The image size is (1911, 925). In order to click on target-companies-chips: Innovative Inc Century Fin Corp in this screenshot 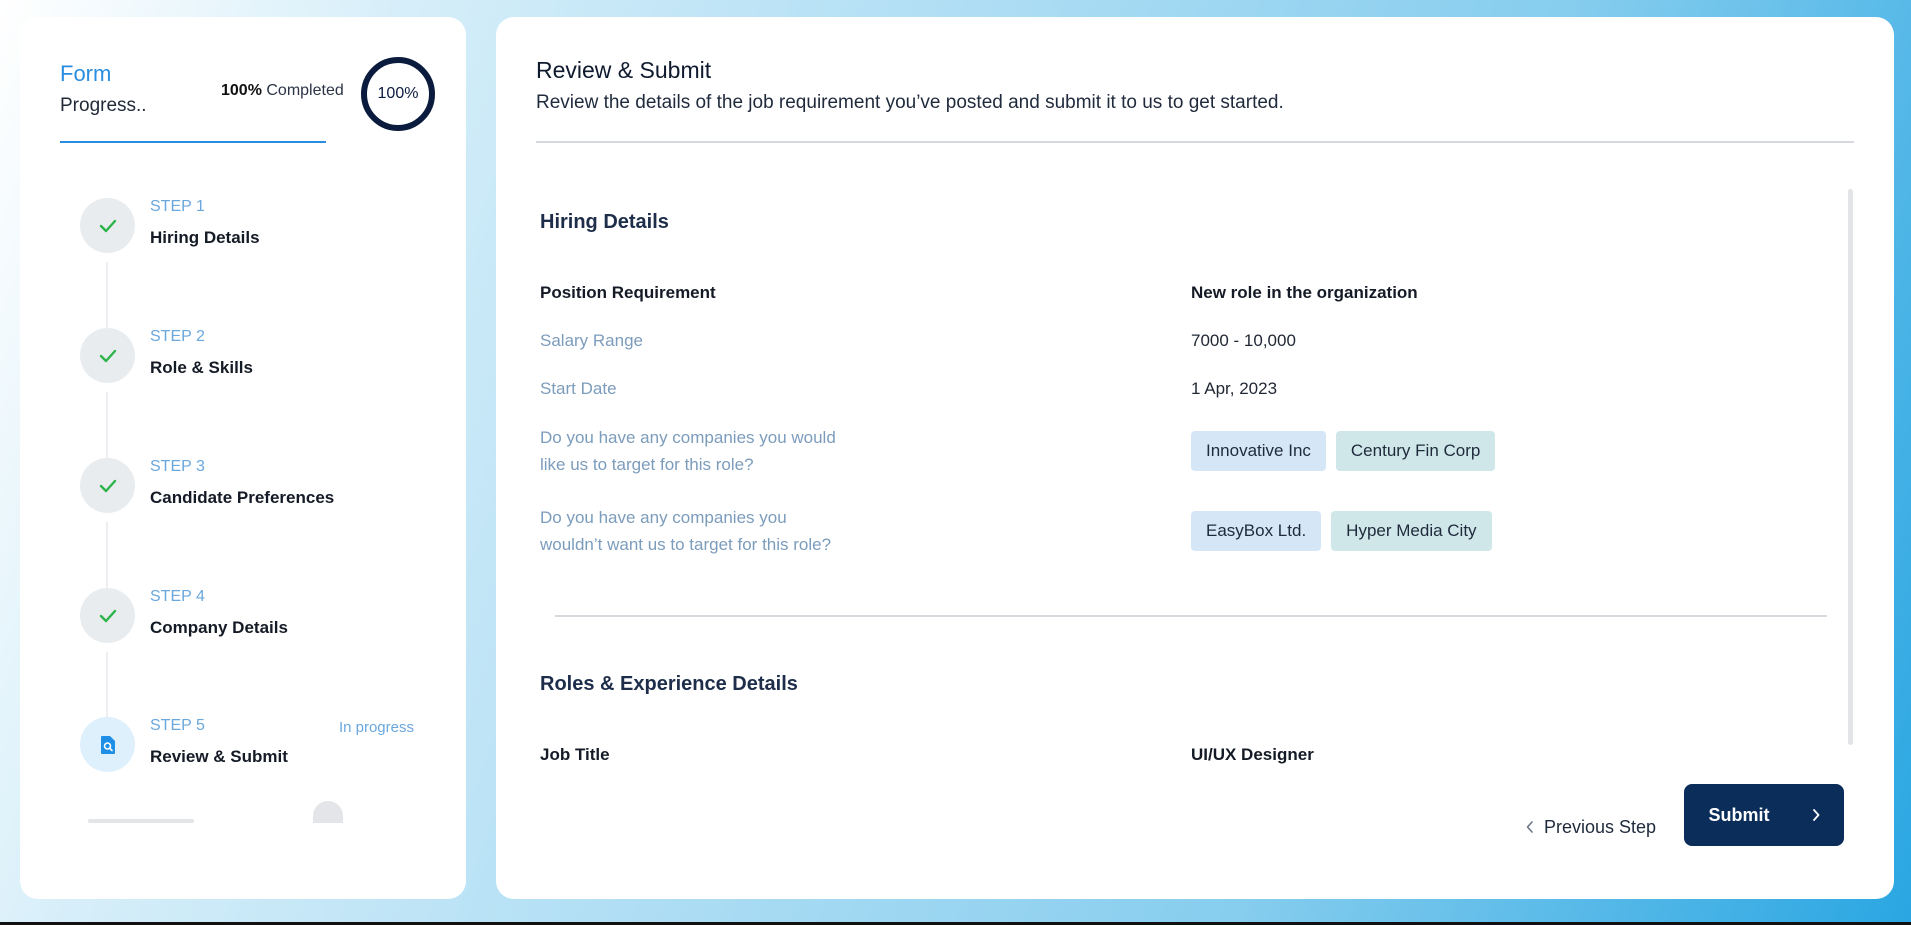, I will do `click(1343, 451)`.